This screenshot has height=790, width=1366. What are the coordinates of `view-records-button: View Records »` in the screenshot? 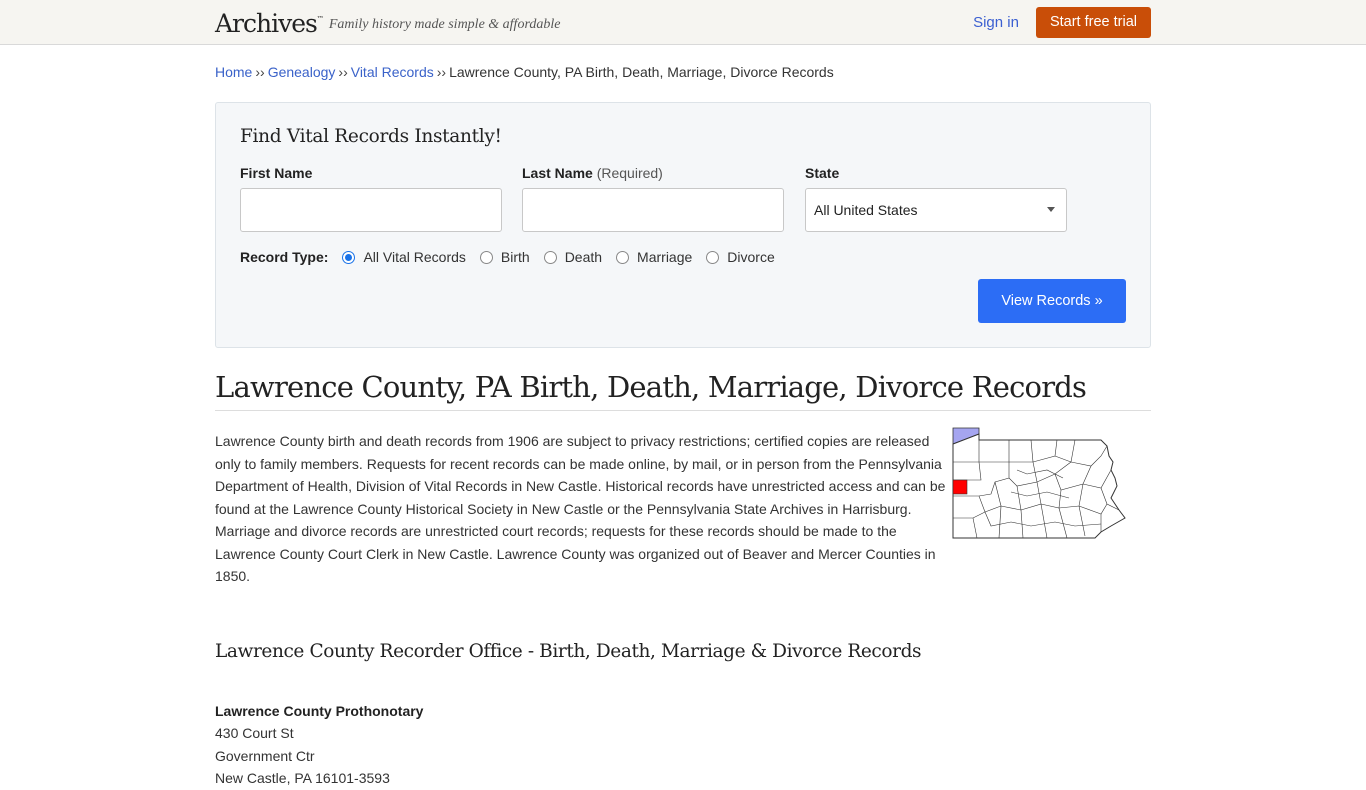 It's located at (1052, 301).